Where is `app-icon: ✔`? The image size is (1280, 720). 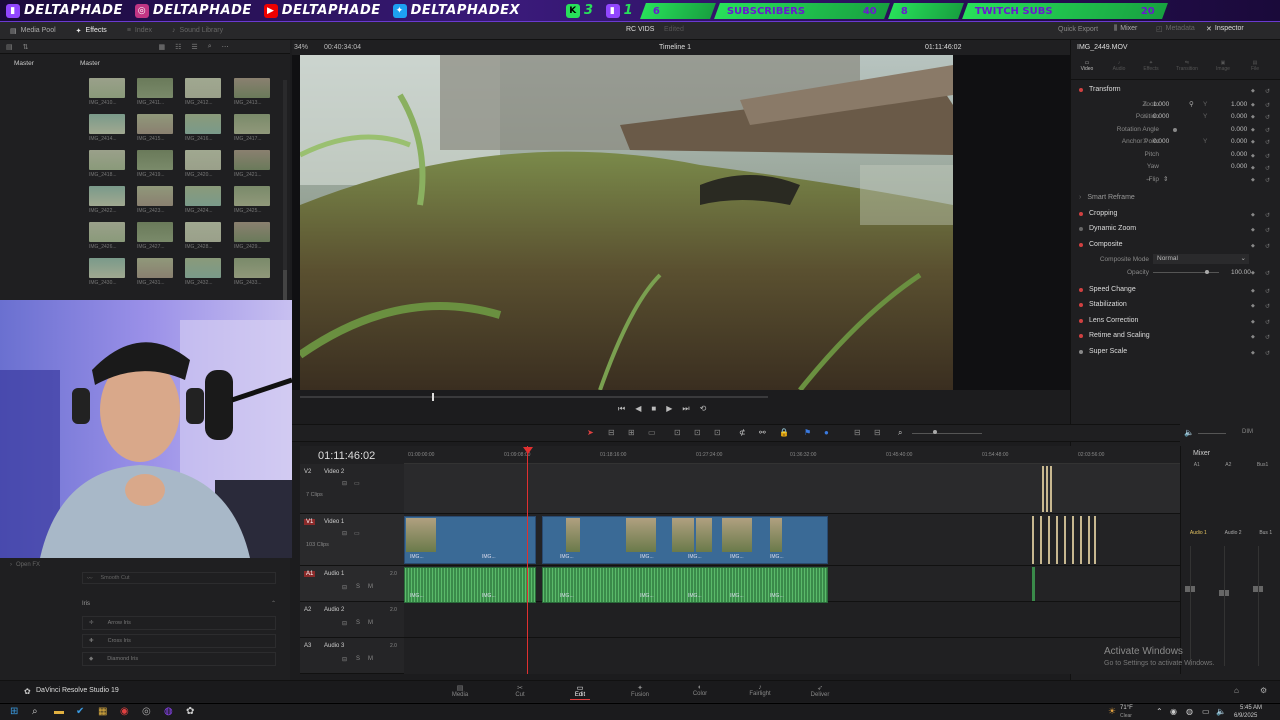
app-icon: ✔ is located at coordinates (80, 711).